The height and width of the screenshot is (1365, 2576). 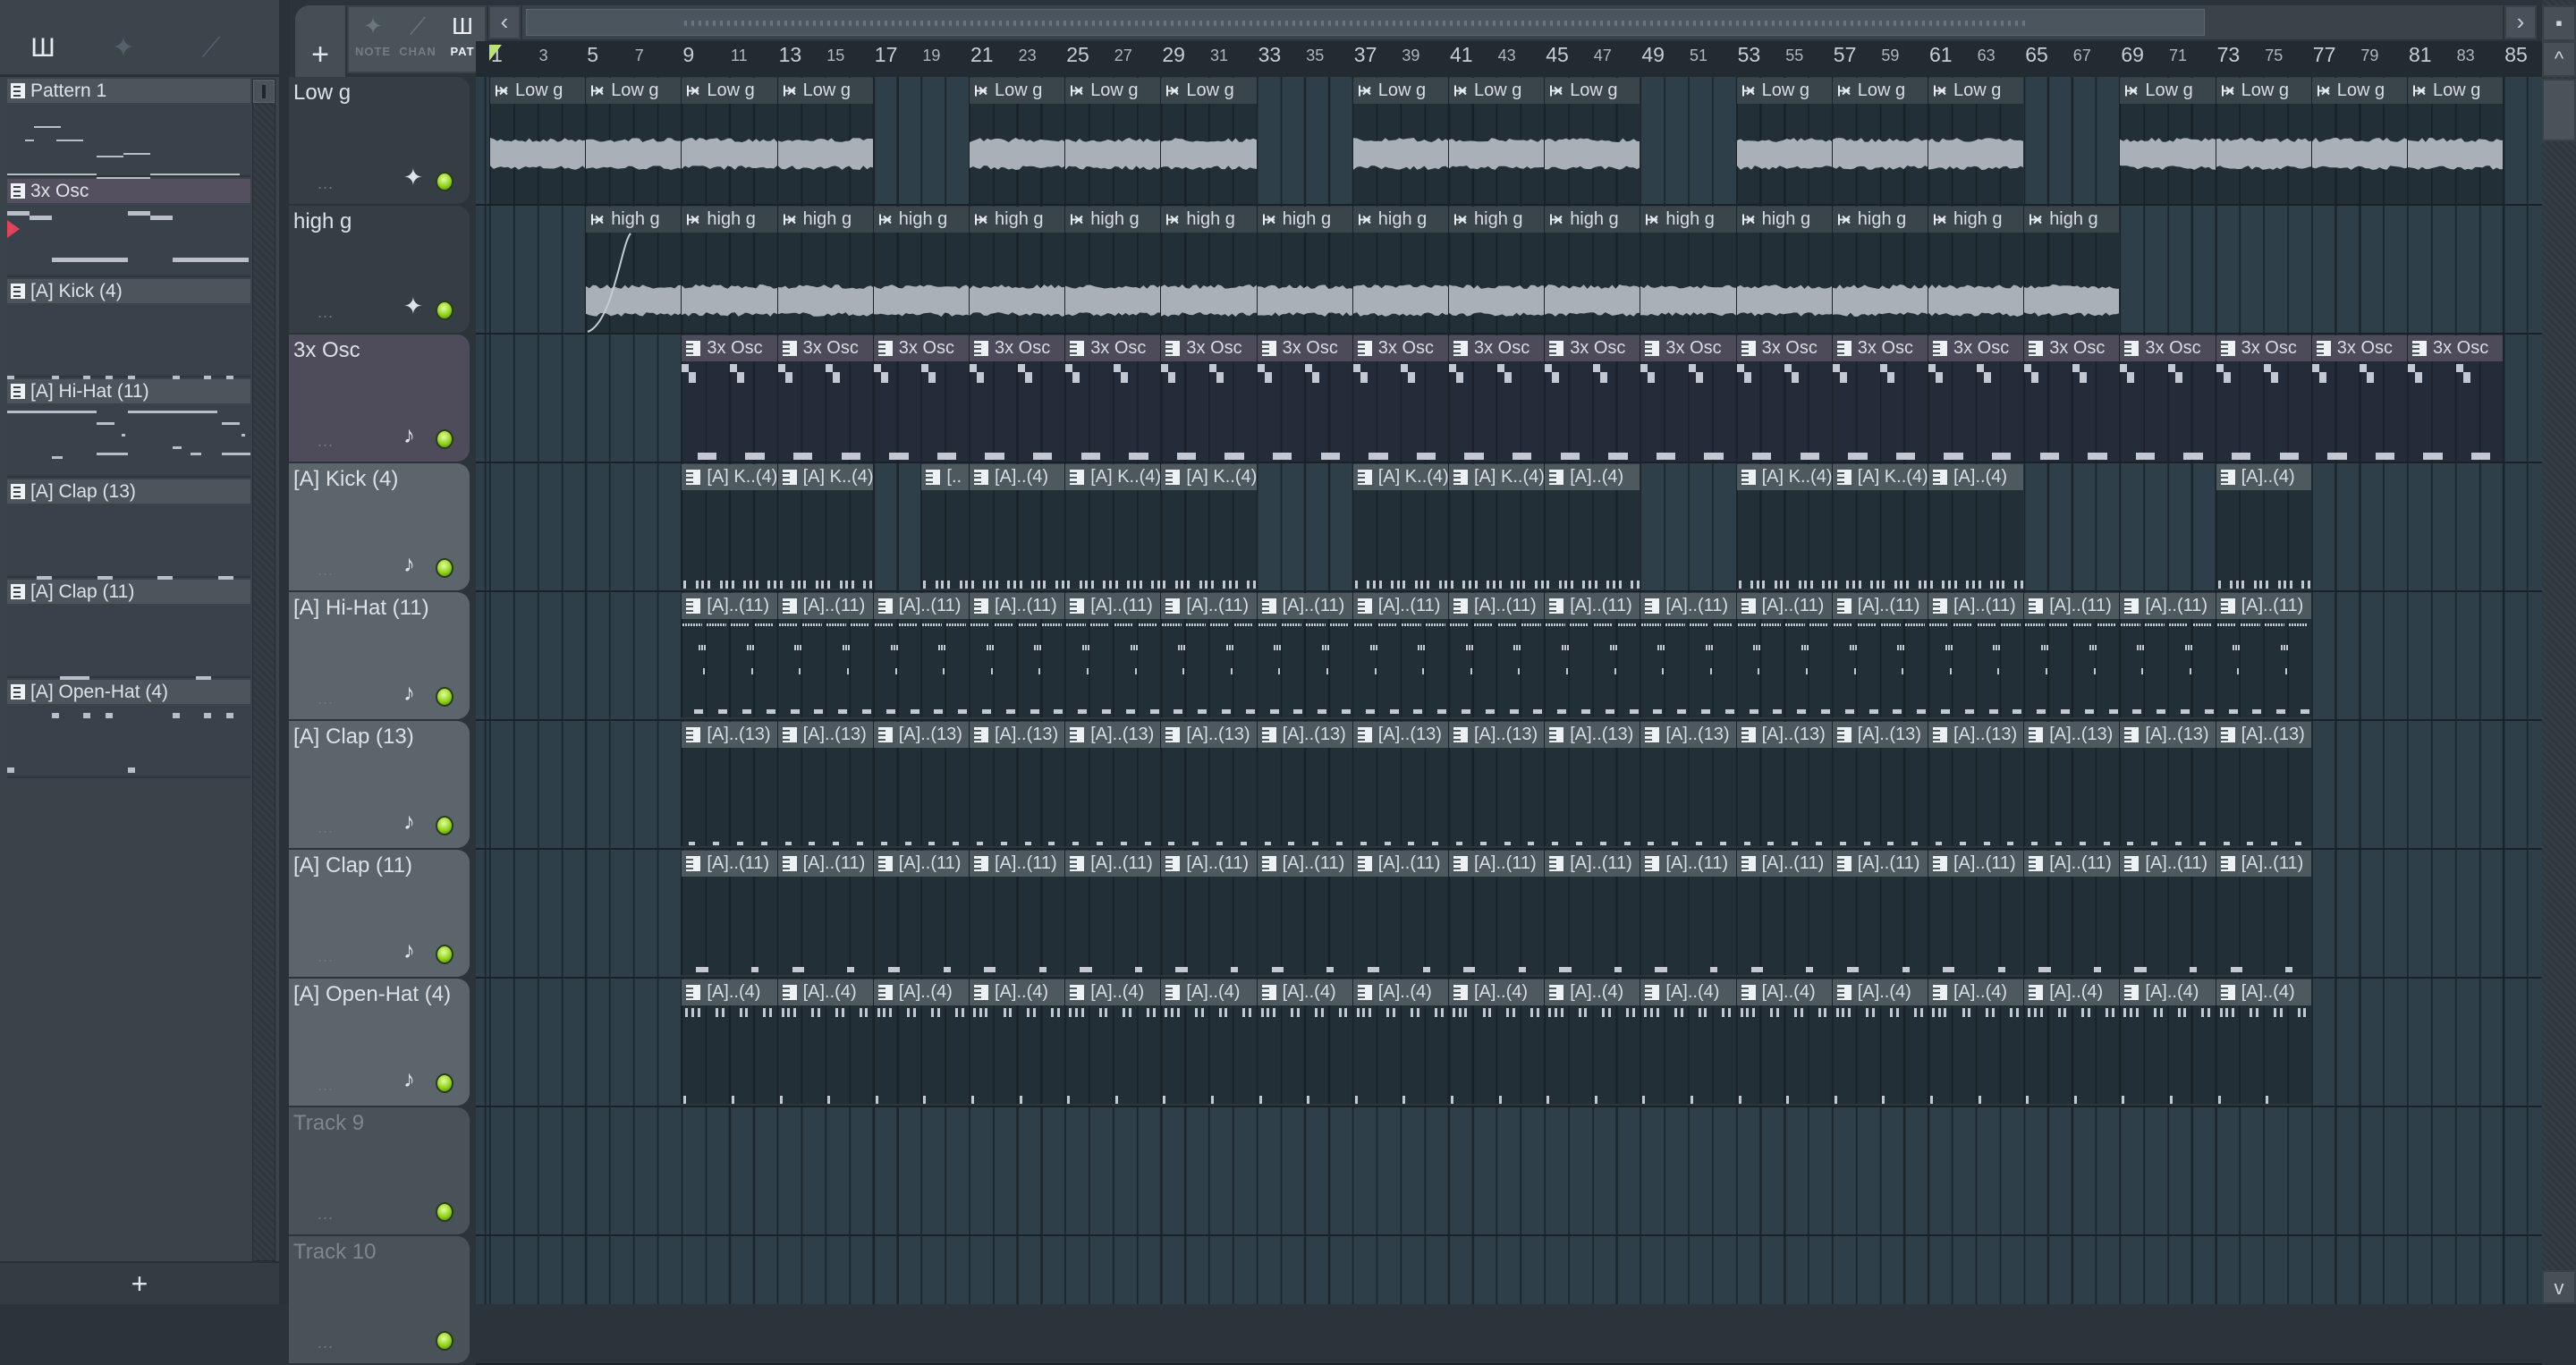 What do you see at coordinates (128, 228) in the screenshot?
I see `pattern-item: 3x Osc` at bounding box center [128, 228].